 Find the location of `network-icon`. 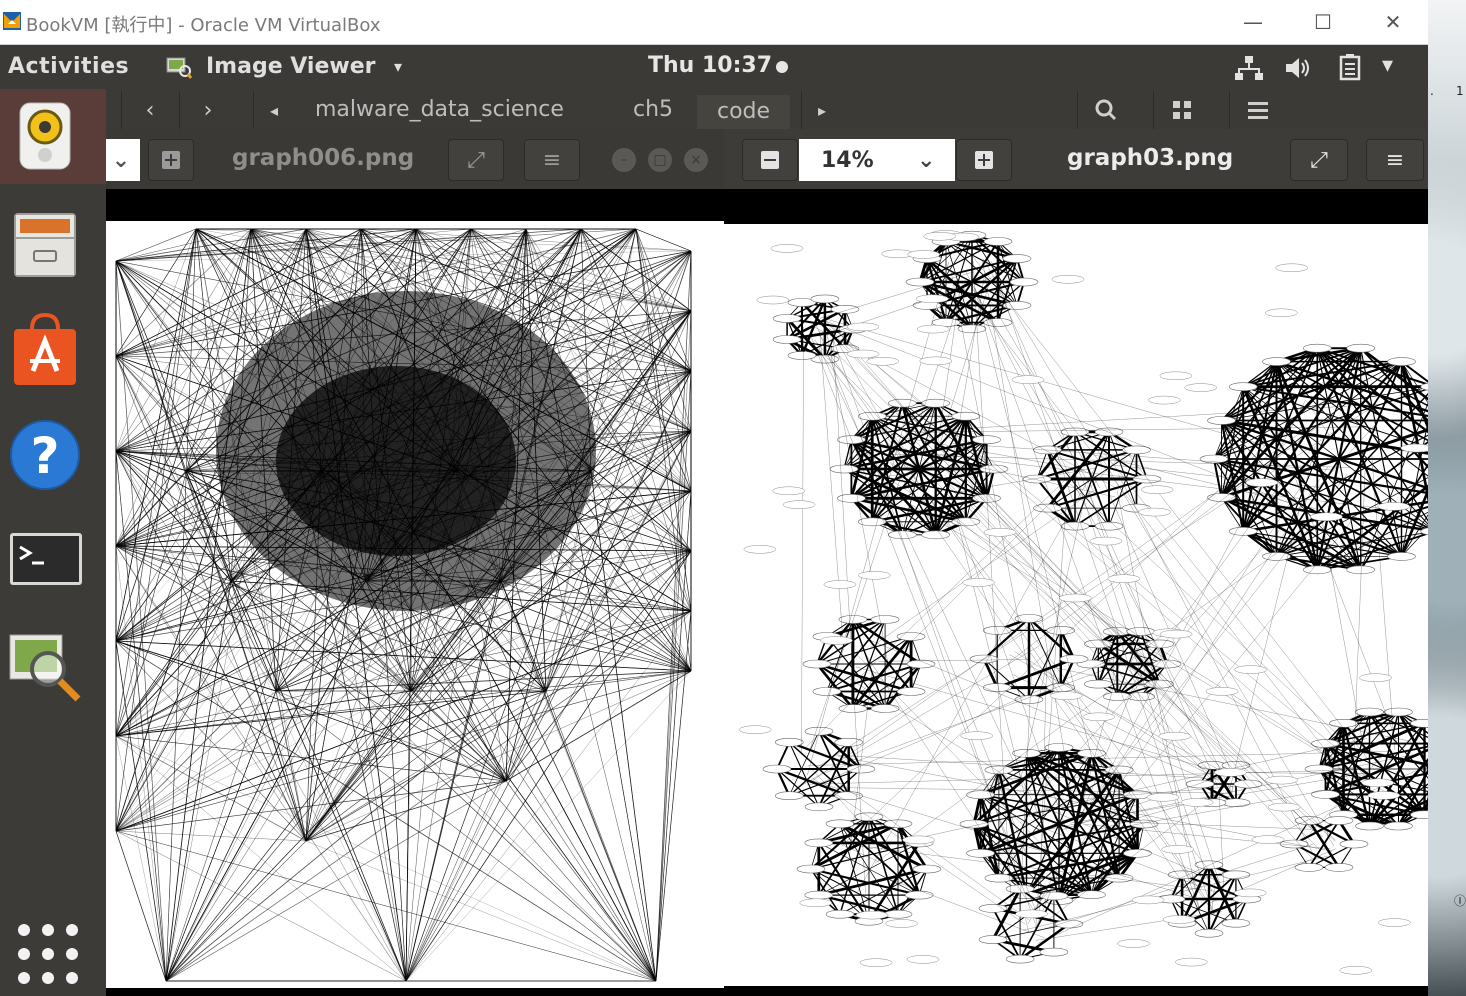

network-icon is located at coordinates (1249, 68).